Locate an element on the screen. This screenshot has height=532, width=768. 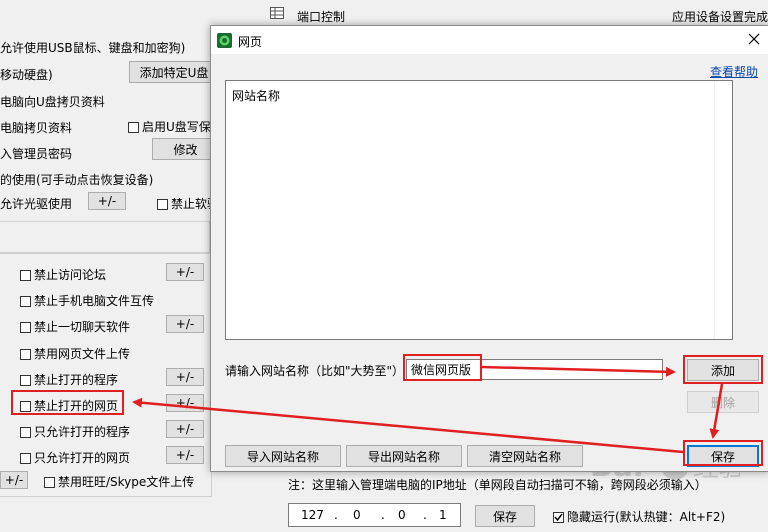
grid-icon is located at coordinates (277, 13).